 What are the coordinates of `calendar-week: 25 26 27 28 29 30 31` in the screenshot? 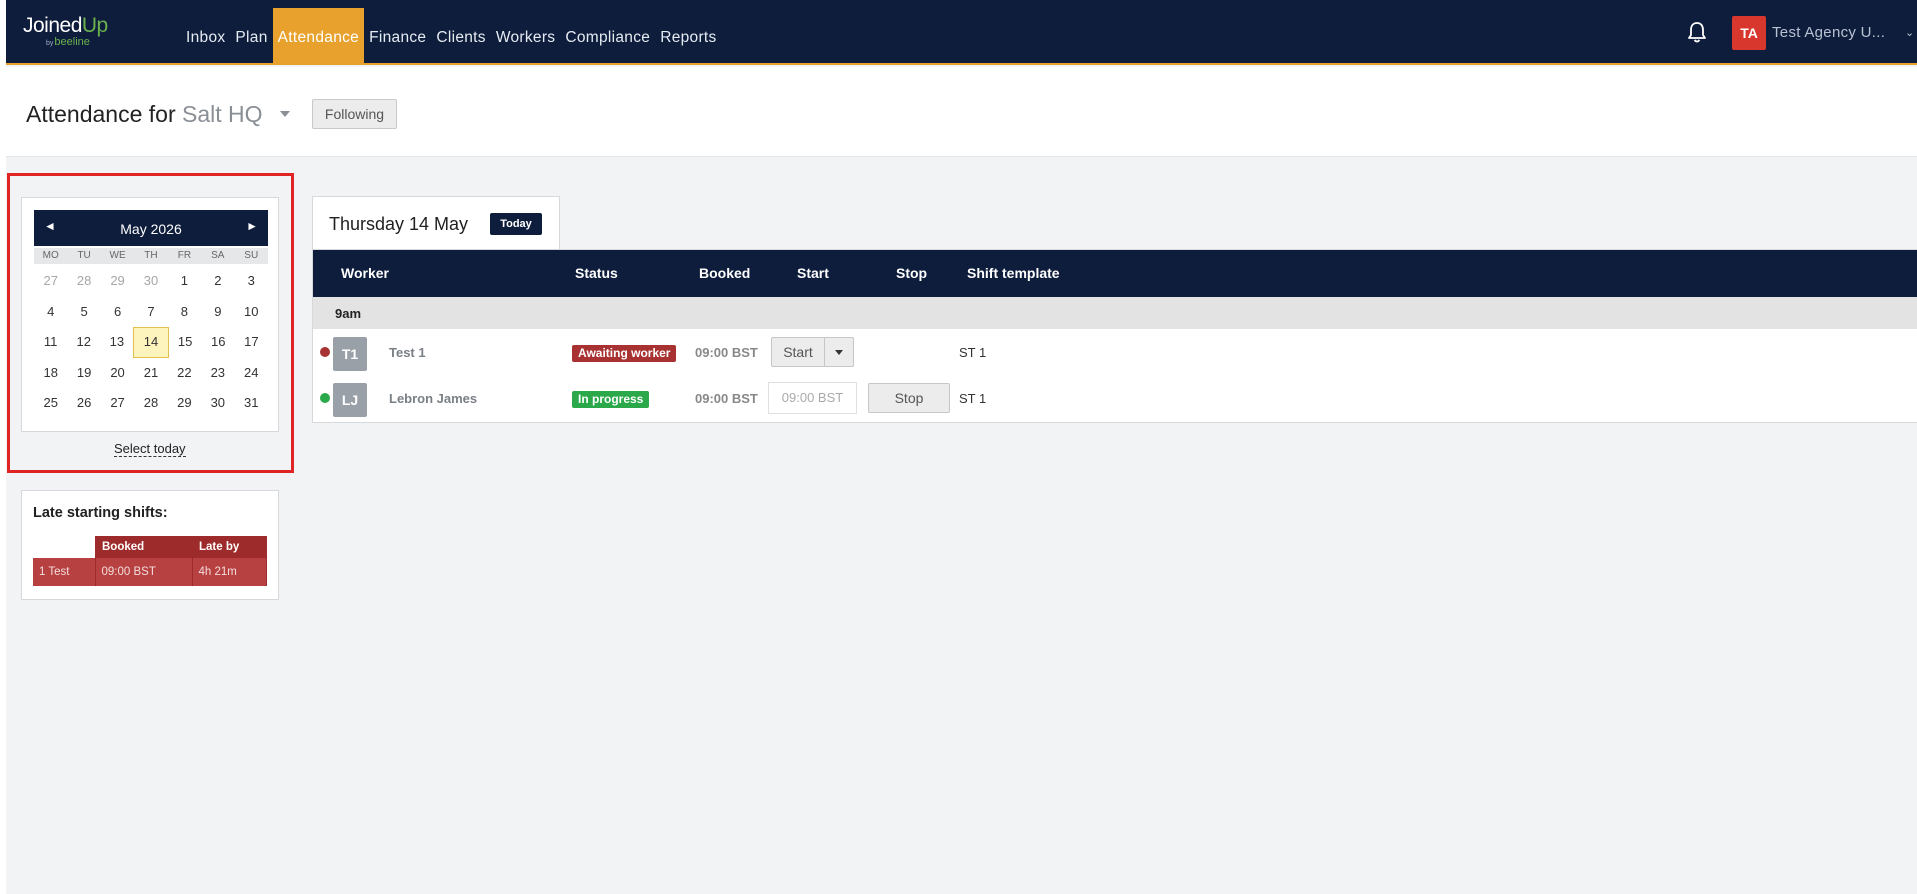 It's located at (151, 403).